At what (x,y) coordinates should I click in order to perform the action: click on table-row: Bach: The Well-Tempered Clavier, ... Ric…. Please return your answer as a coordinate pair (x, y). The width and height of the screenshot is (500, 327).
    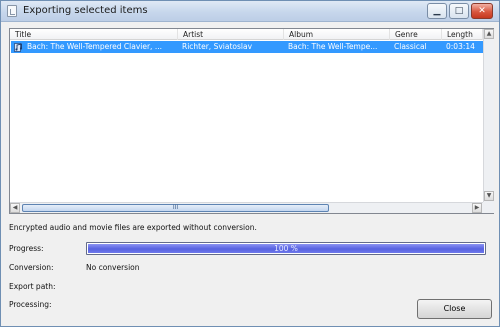
    Looking at the image, I should click on (247, 47).